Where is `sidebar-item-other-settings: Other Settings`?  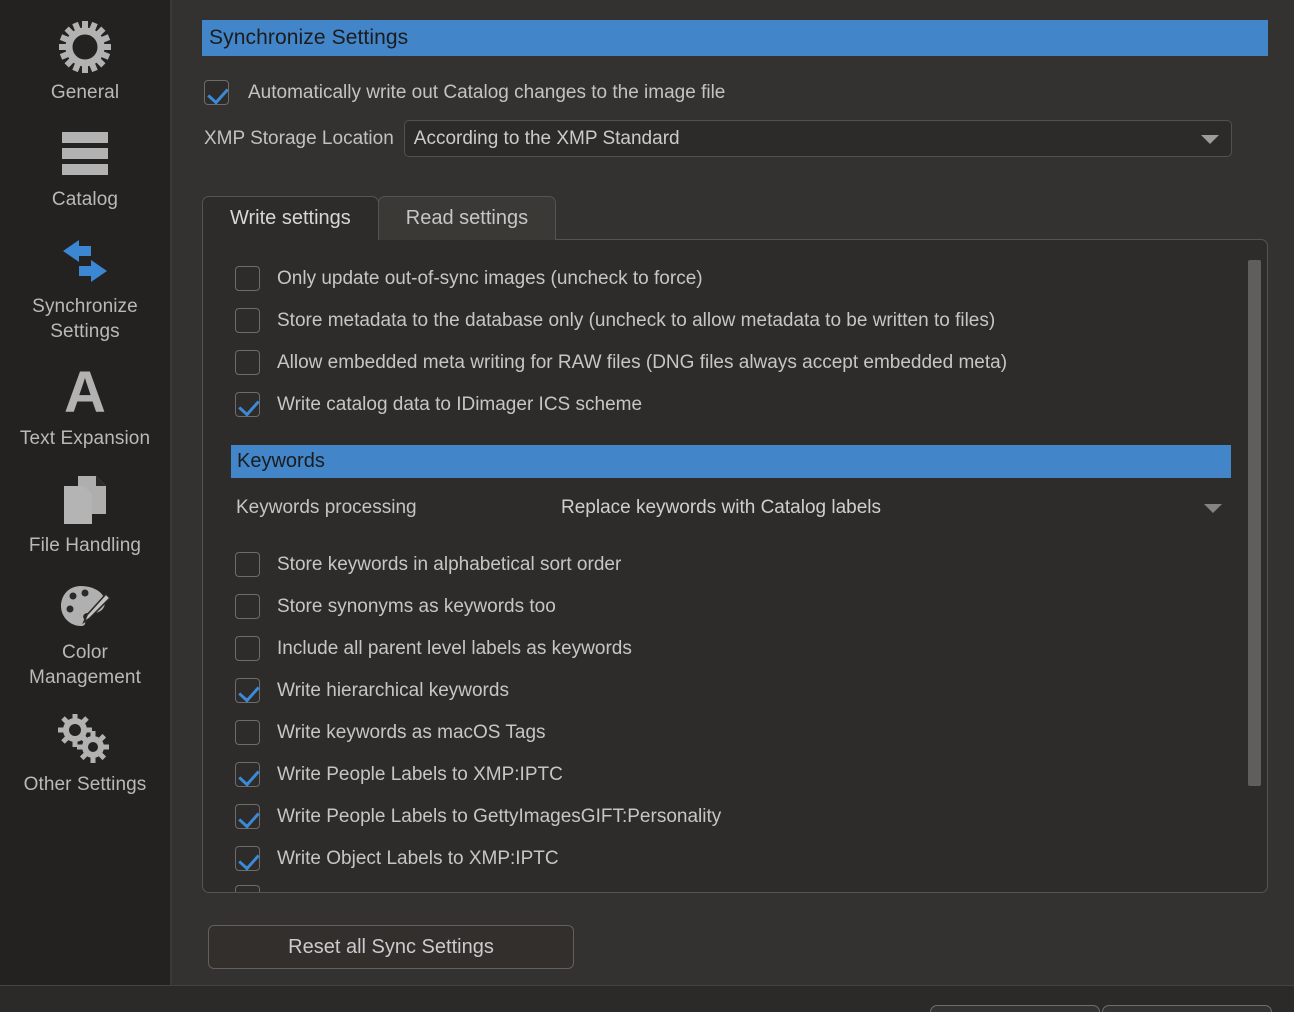 sidebar-item-other-settings: Other Settings is located at coordinates (85, 753).